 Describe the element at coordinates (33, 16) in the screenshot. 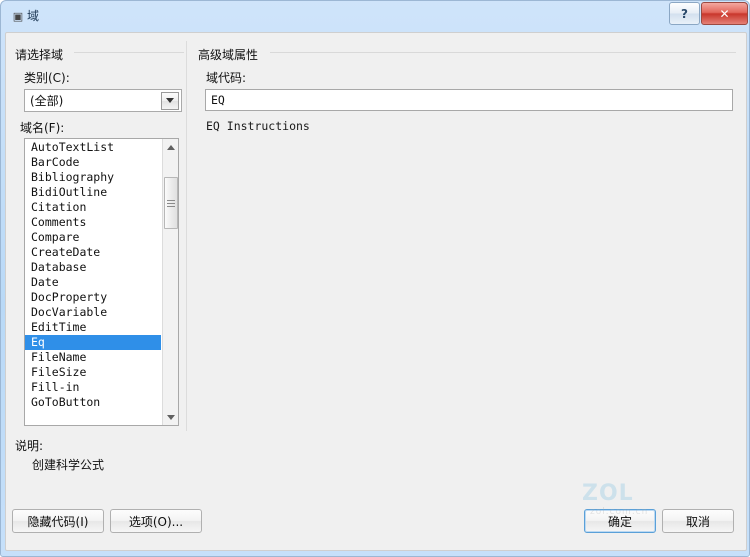

I see `window-title: 域` at that location.